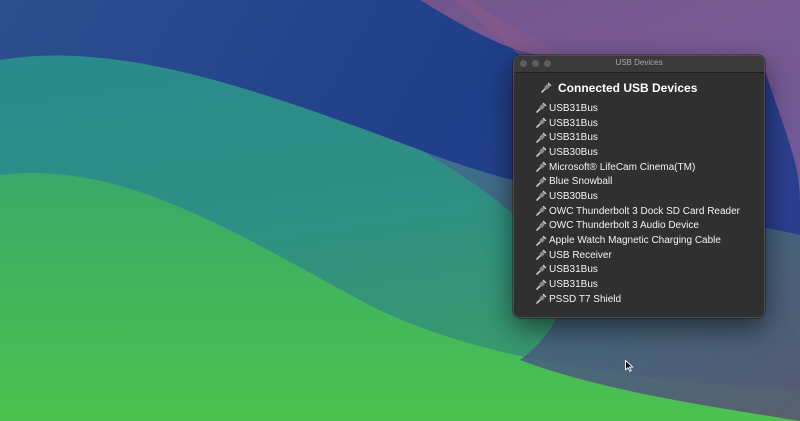  I want to click on window-title: USB Devices, so click(639, 62).